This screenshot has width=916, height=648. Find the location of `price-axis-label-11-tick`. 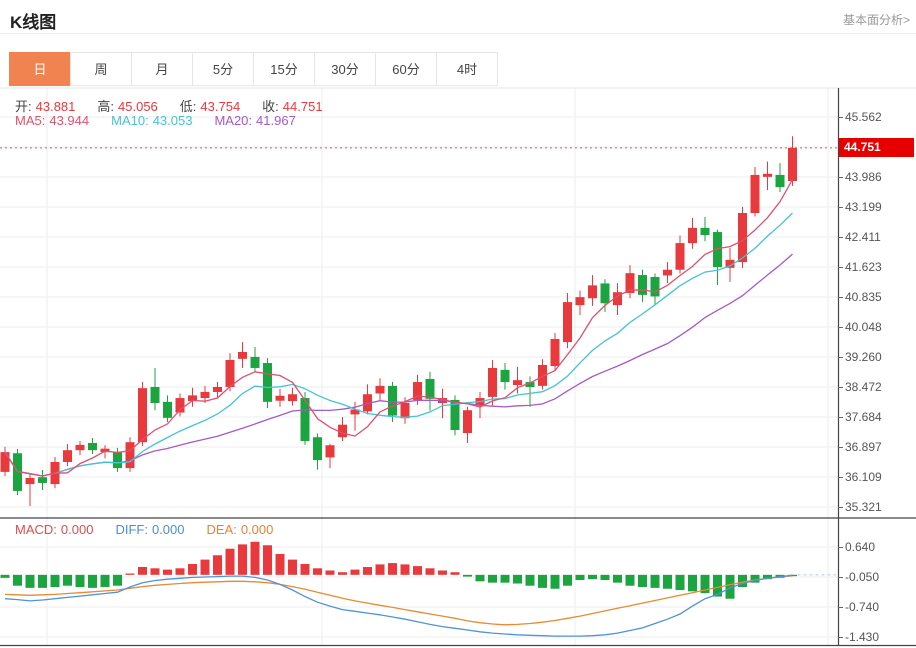

price-axis-label-11-tick is located at coordinates (840, 477).